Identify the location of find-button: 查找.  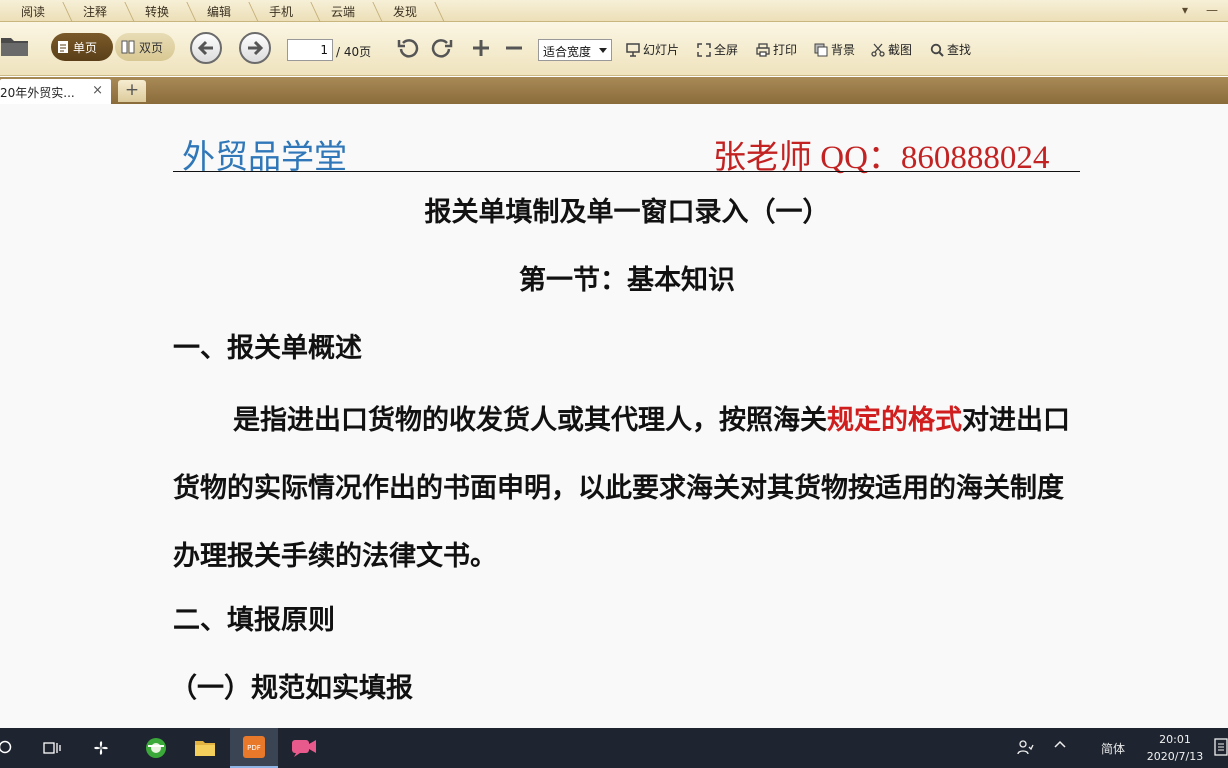
(950, 49).